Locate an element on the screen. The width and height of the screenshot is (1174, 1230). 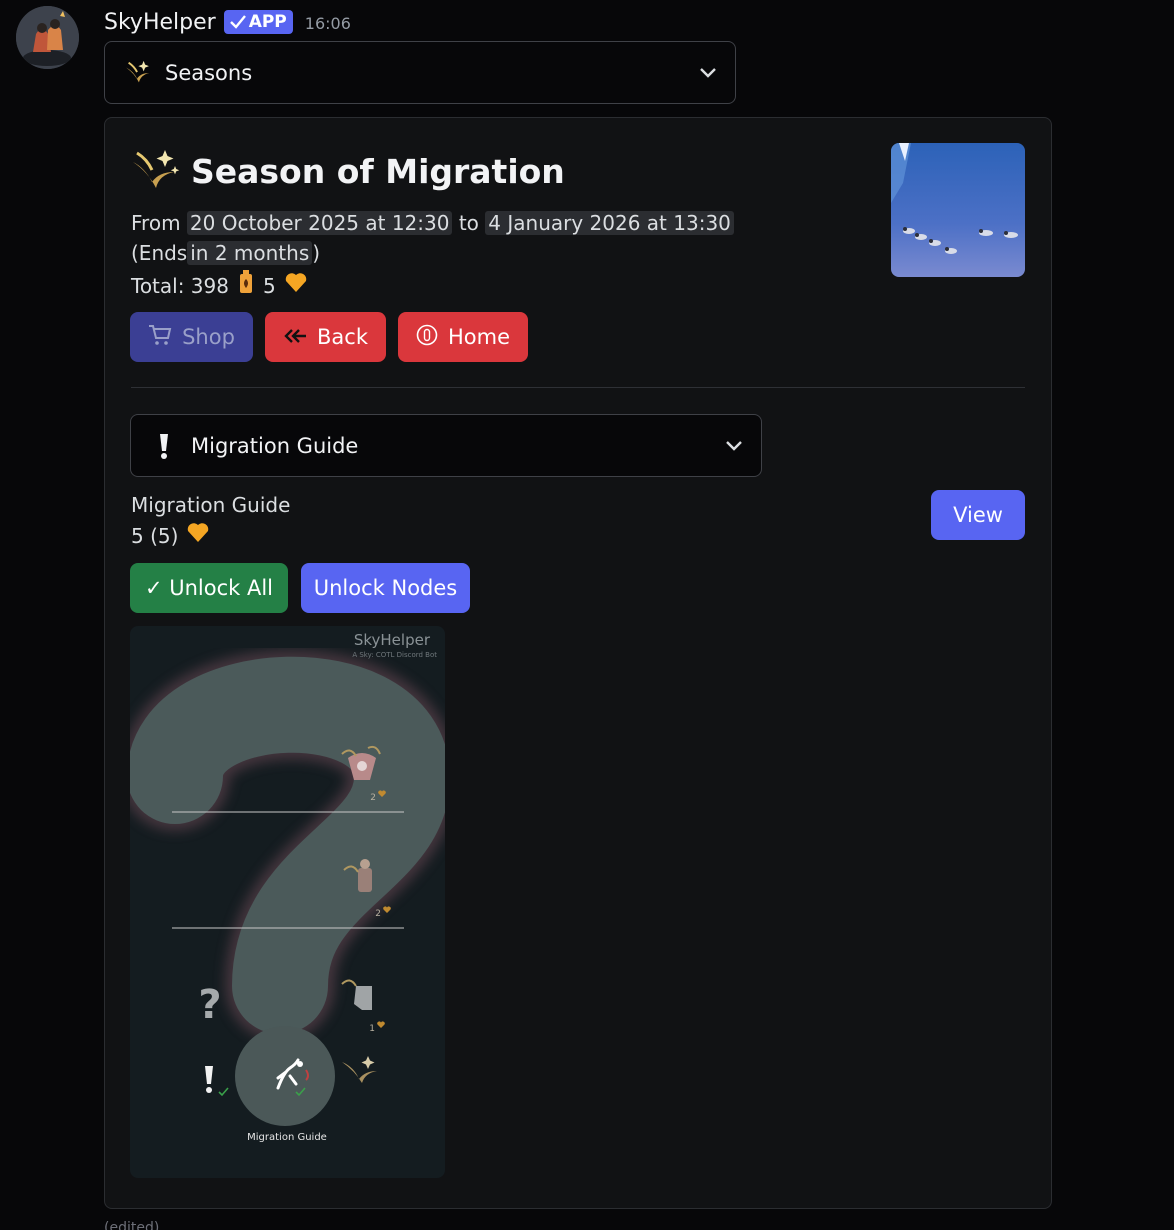
tree-node-boots: 1 is located at coordinates (363, 1006).